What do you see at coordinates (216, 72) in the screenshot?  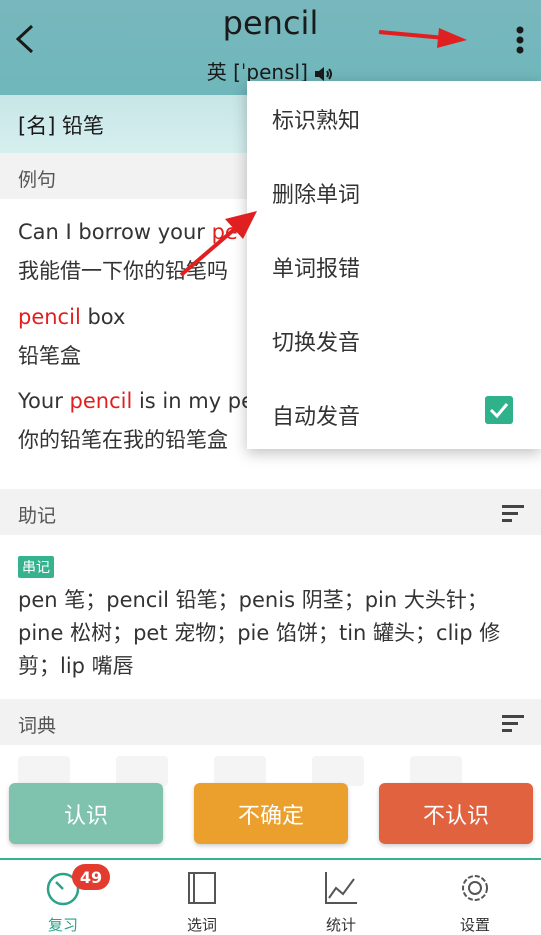 I see `phonetic-region: 英` at bounding box center [216, 72].